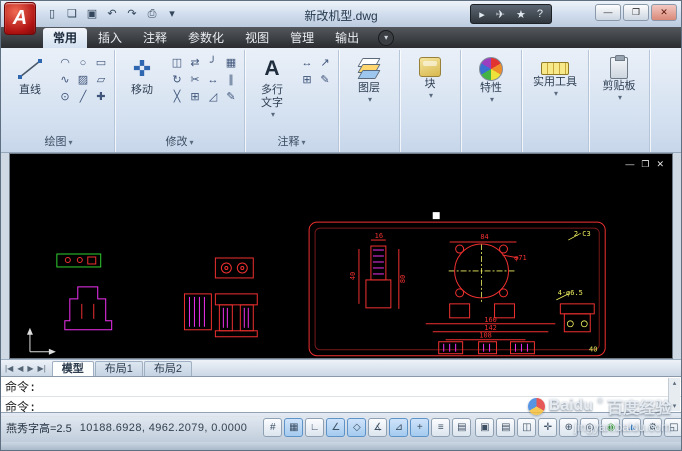  Describe the element at coordinates (462, 427) in the screenshot. I see `quickprops-toggle: ▤` at that location.